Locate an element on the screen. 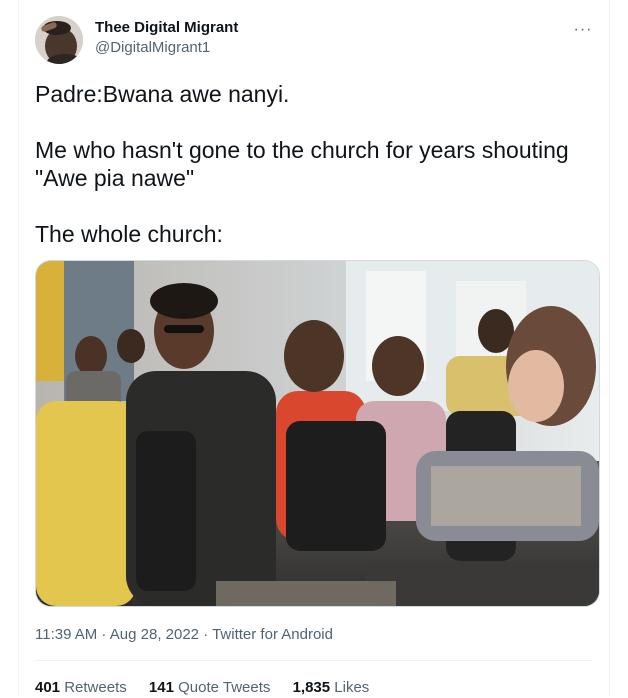 The image size is (628, 698). retweets-count: 401 is located at coordinates (48, 687).